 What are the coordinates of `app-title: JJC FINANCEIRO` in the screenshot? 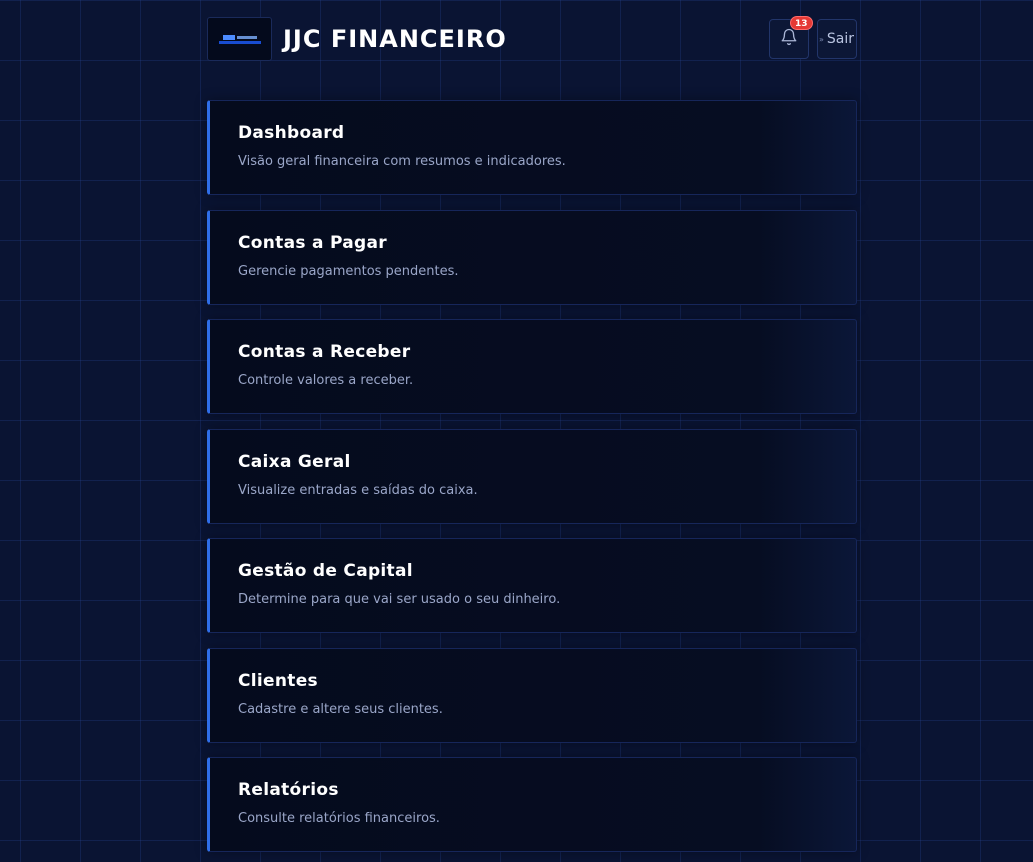 It's located at (395, 39).